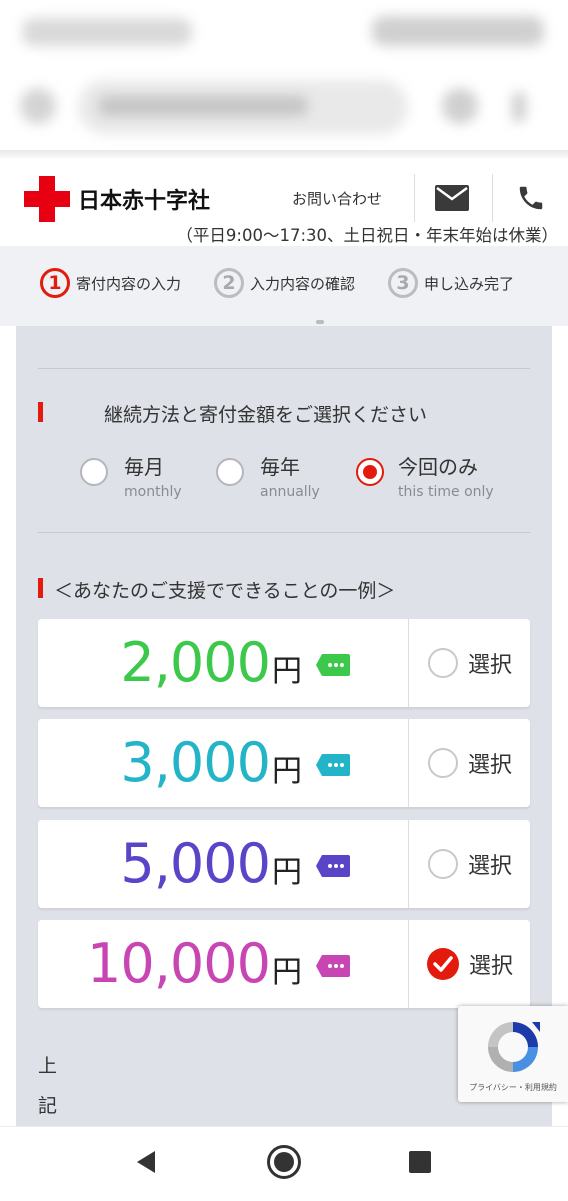 The image size is (568, 1201). I want to click on vertical-char: 上, so click(48, 1066).